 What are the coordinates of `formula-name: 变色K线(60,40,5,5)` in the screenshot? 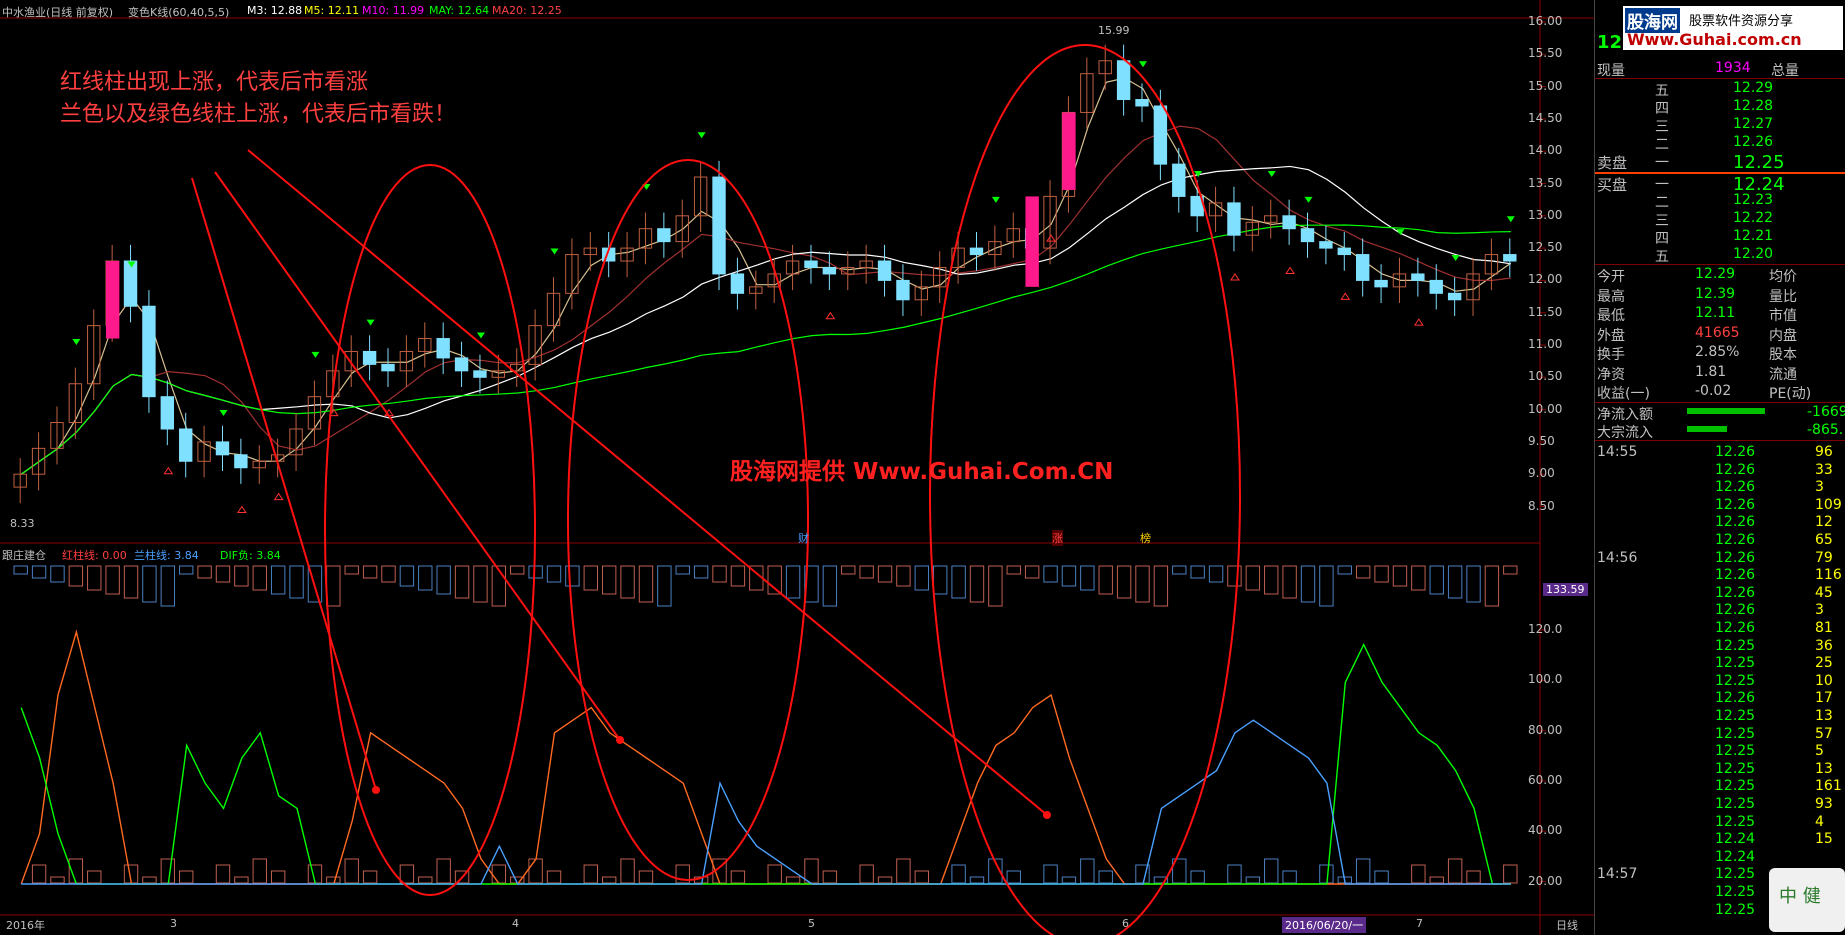 It's located at (178, 12).